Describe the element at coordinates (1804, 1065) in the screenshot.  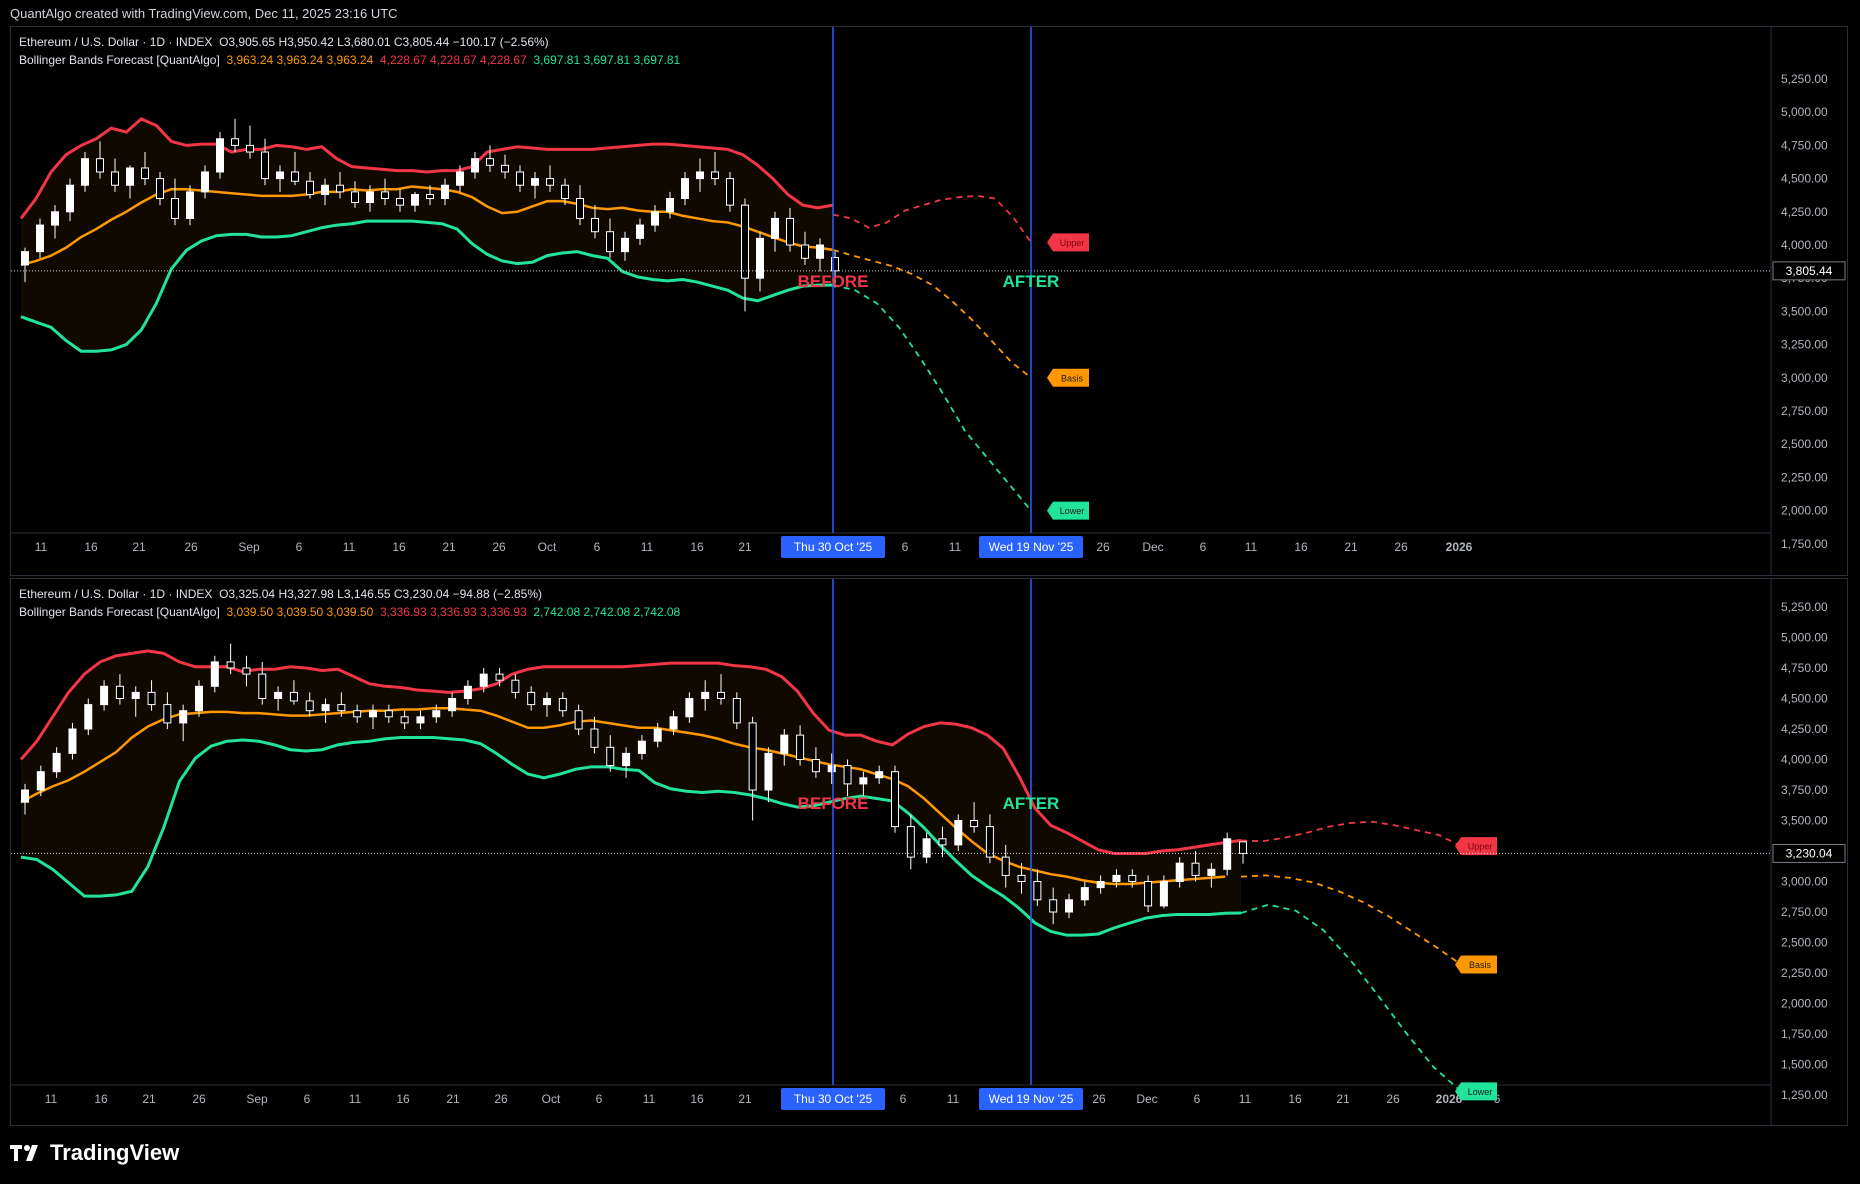
I see `y-tick-label: 1,500.00` at that location.